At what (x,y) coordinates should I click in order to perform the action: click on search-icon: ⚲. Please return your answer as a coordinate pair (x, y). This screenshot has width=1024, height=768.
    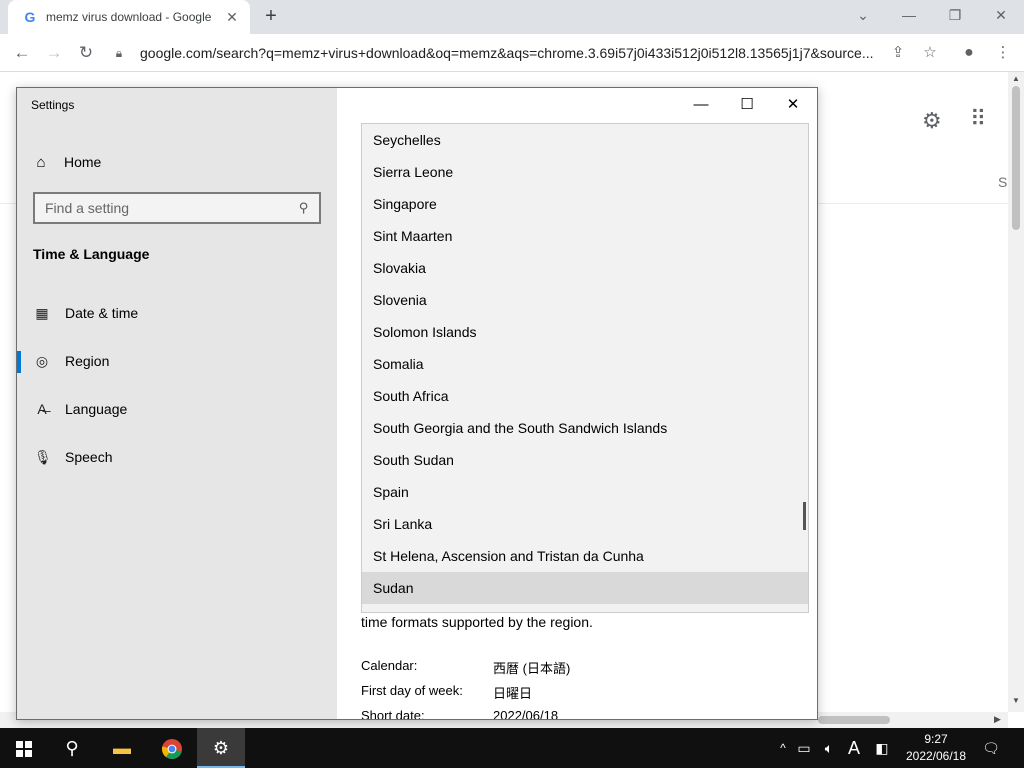
    Looking at the image, I should click on (304, 208).